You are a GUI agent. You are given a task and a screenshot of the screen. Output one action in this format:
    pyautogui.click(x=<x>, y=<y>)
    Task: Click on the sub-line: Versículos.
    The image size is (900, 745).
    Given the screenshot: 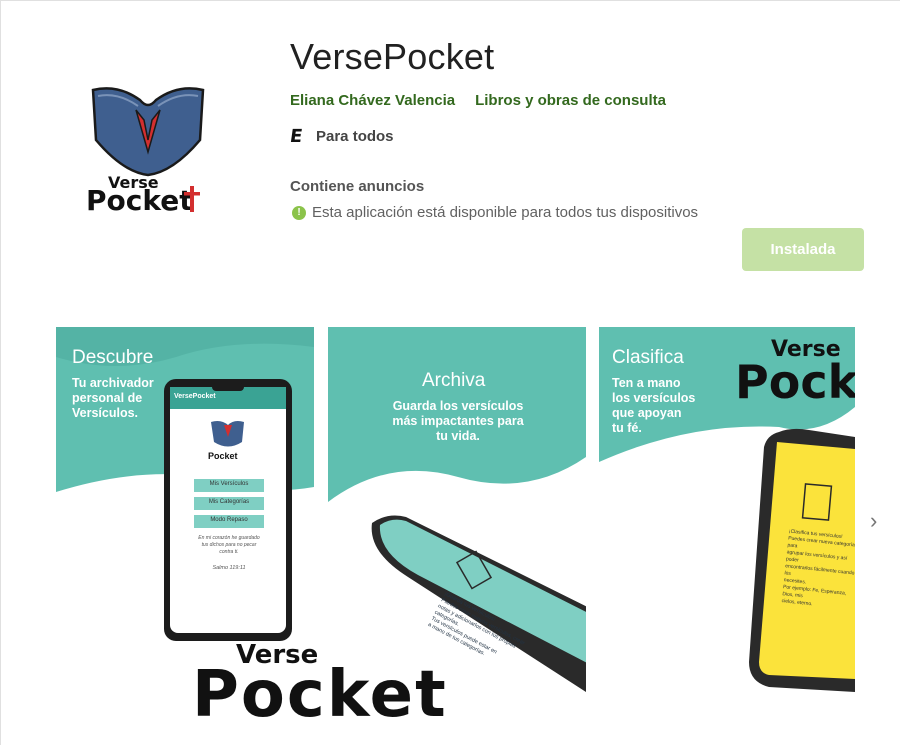 What is the action you would take?
    pyautogui.click(x=105, y=413)
    